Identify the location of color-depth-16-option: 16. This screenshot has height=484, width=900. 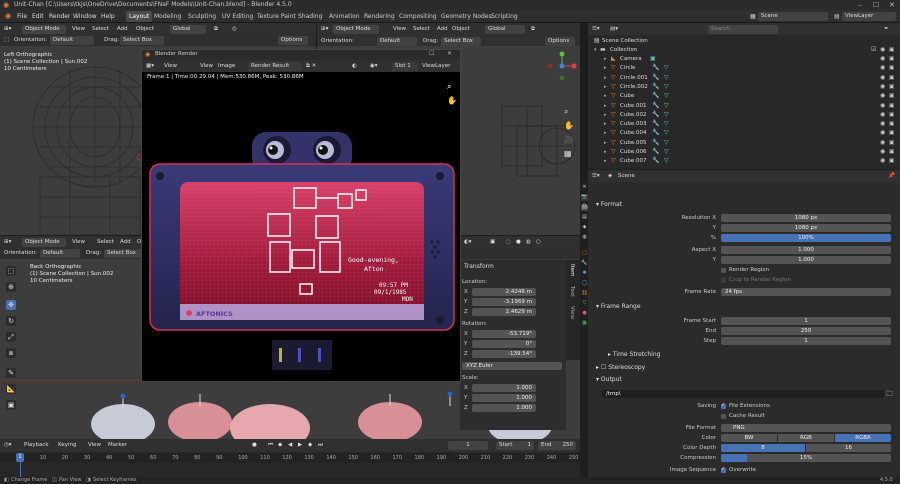
(848, 448).